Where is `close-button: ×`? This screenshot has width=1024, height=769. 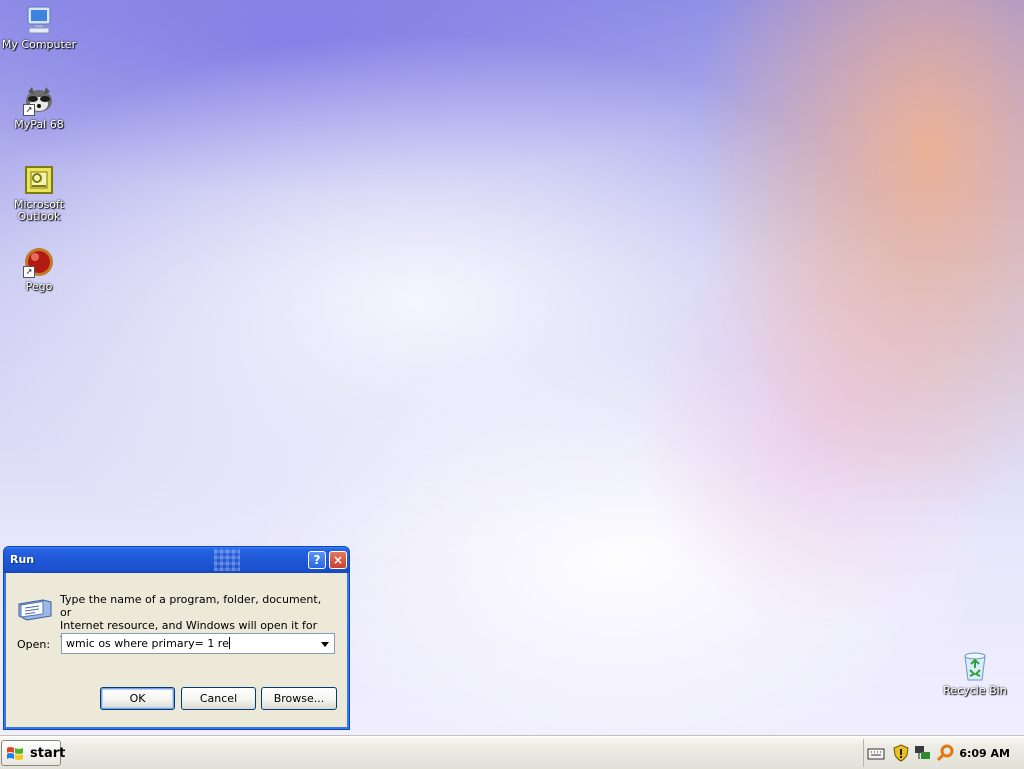
close-button: × is located at coordinates (338, 560).